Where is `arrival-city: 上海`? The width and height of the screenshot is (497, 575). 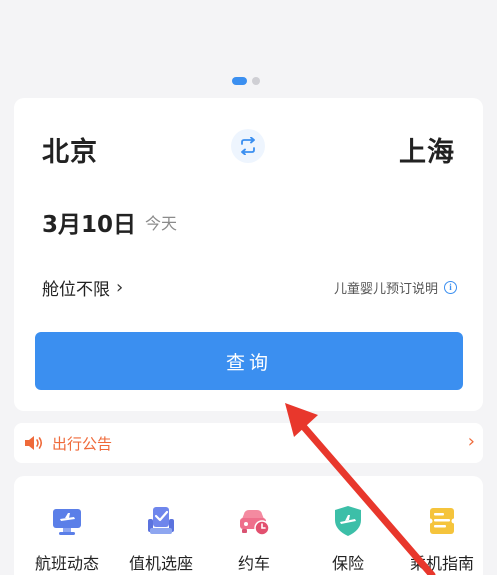
arrival-city: 上海 is located at coordinates (427, 149).